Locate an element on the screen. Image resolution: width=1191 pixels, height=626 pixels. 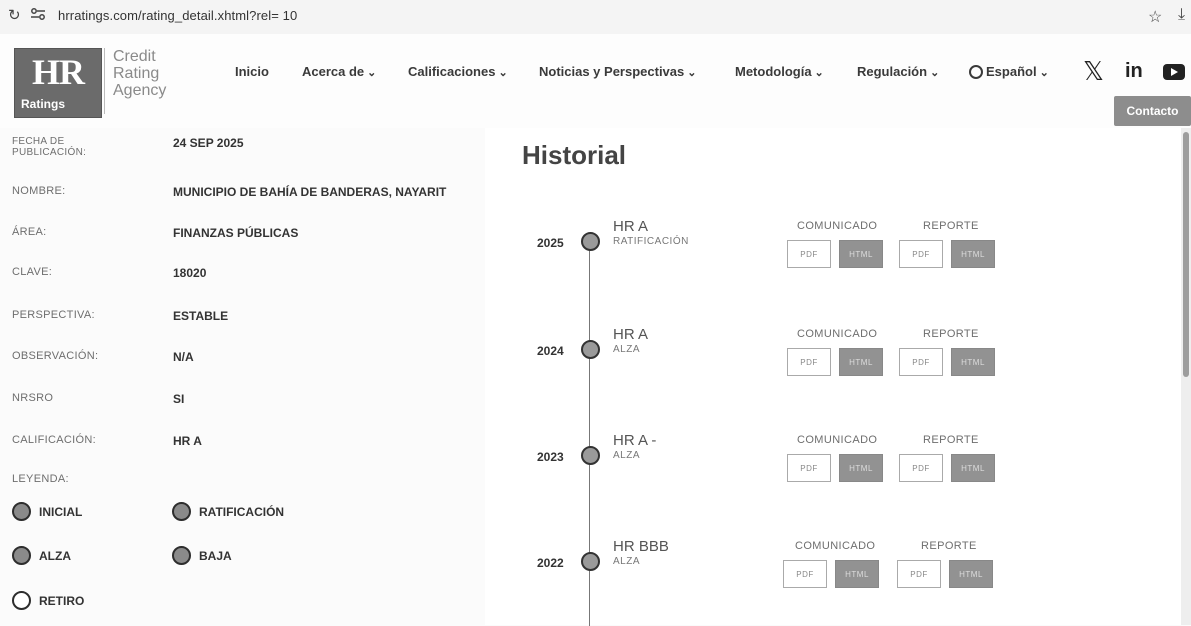
nav-regulacion: Regulación ⌄ is located at coordinates (898, 71).